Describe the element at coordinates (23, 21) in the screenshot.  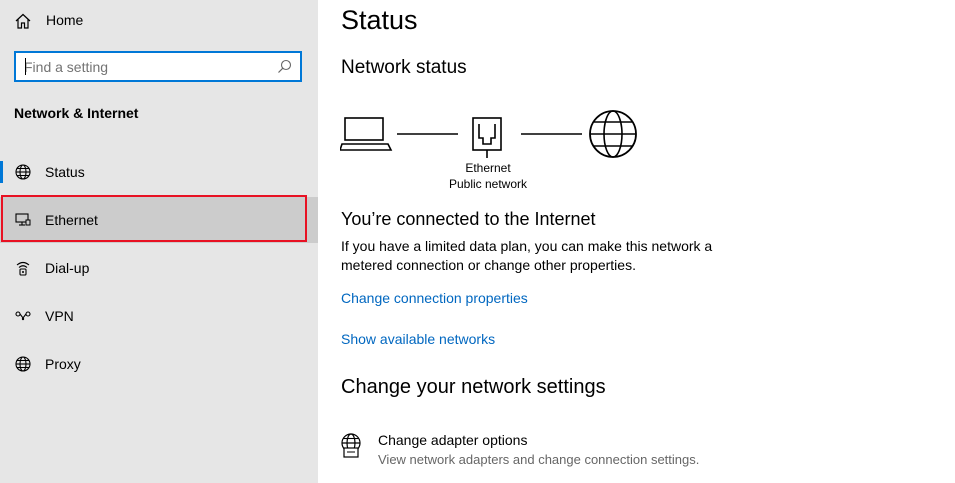
I see `home-icon` at that location.